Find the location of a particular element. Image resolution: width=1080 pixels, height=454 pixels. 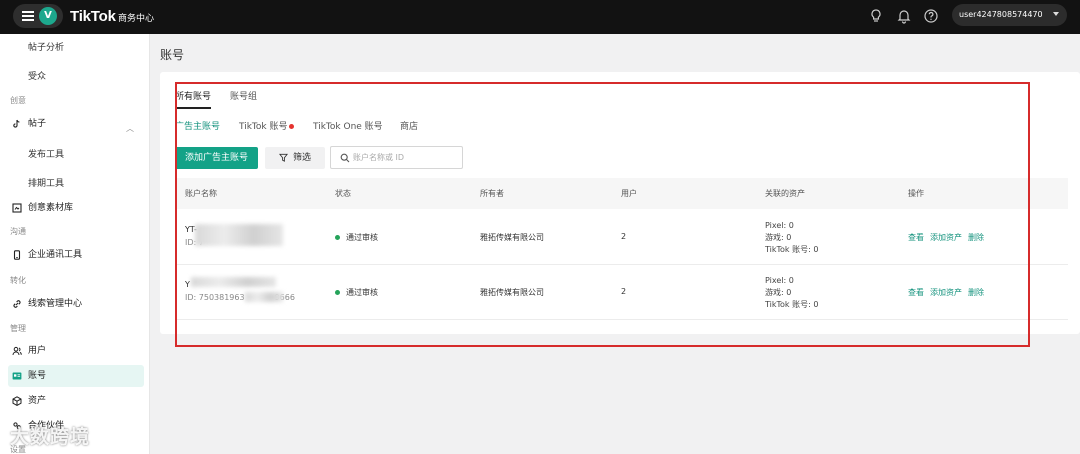

lightbulb-icon is located at coordinates (876, 16).